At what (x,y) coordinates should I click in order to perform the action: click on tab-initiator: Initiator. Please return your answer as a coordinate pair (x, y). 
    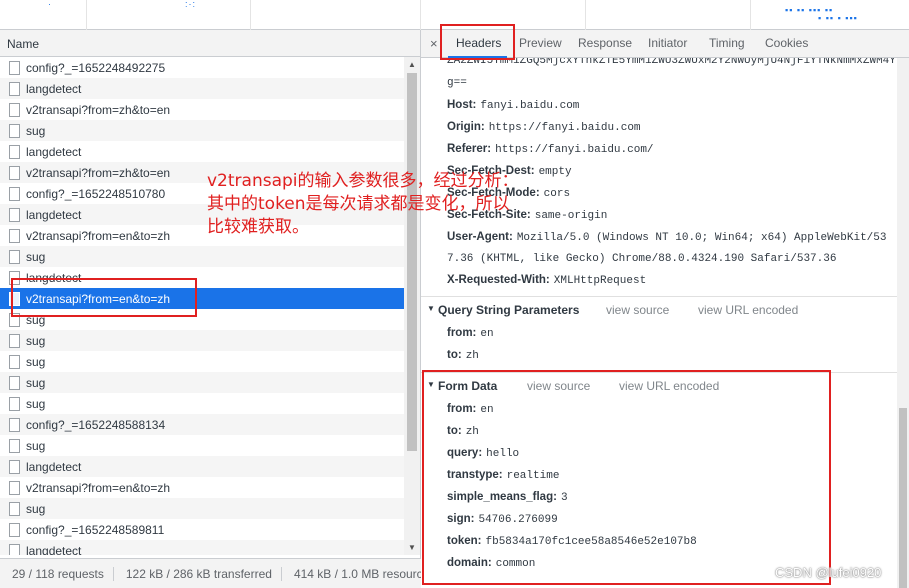
    Looking at the image, I should click on (667, 43).